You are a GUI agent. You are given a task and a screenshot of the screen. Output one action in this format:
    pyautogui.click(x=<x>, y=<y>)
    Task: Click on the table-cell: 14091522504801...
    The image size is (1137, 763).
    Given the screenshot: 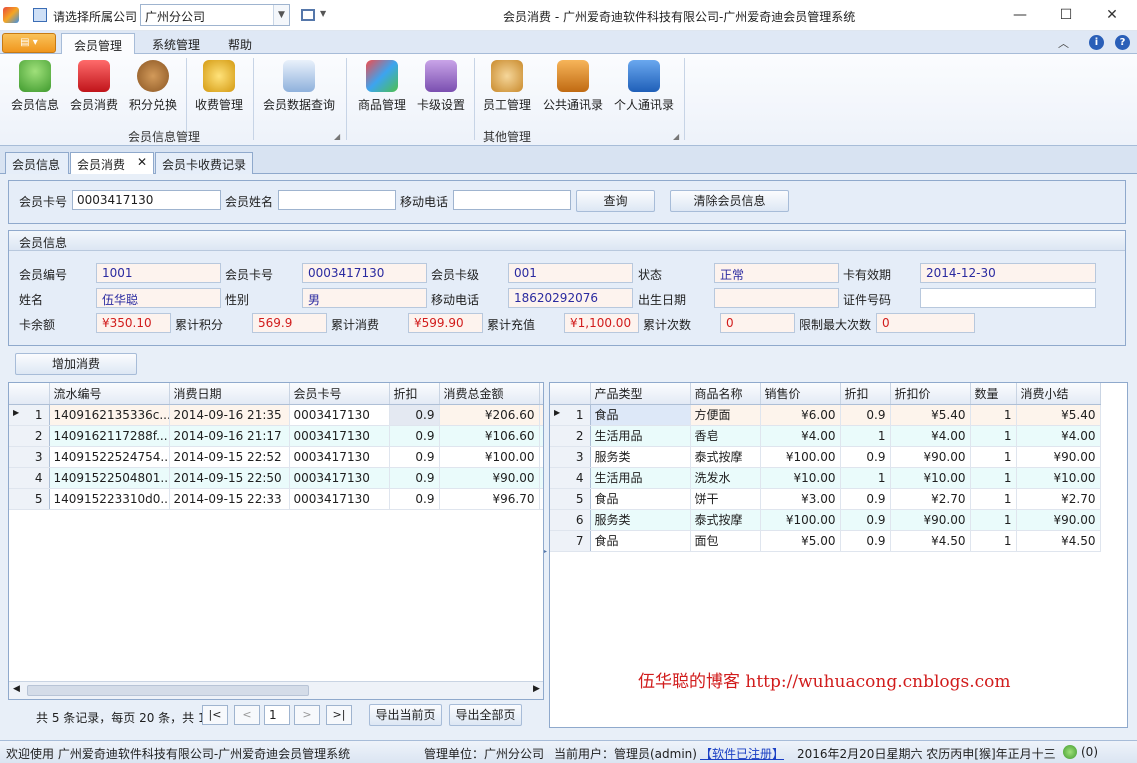 What is the action you would take?
    pyautogui.click(x=109, y=478)
    